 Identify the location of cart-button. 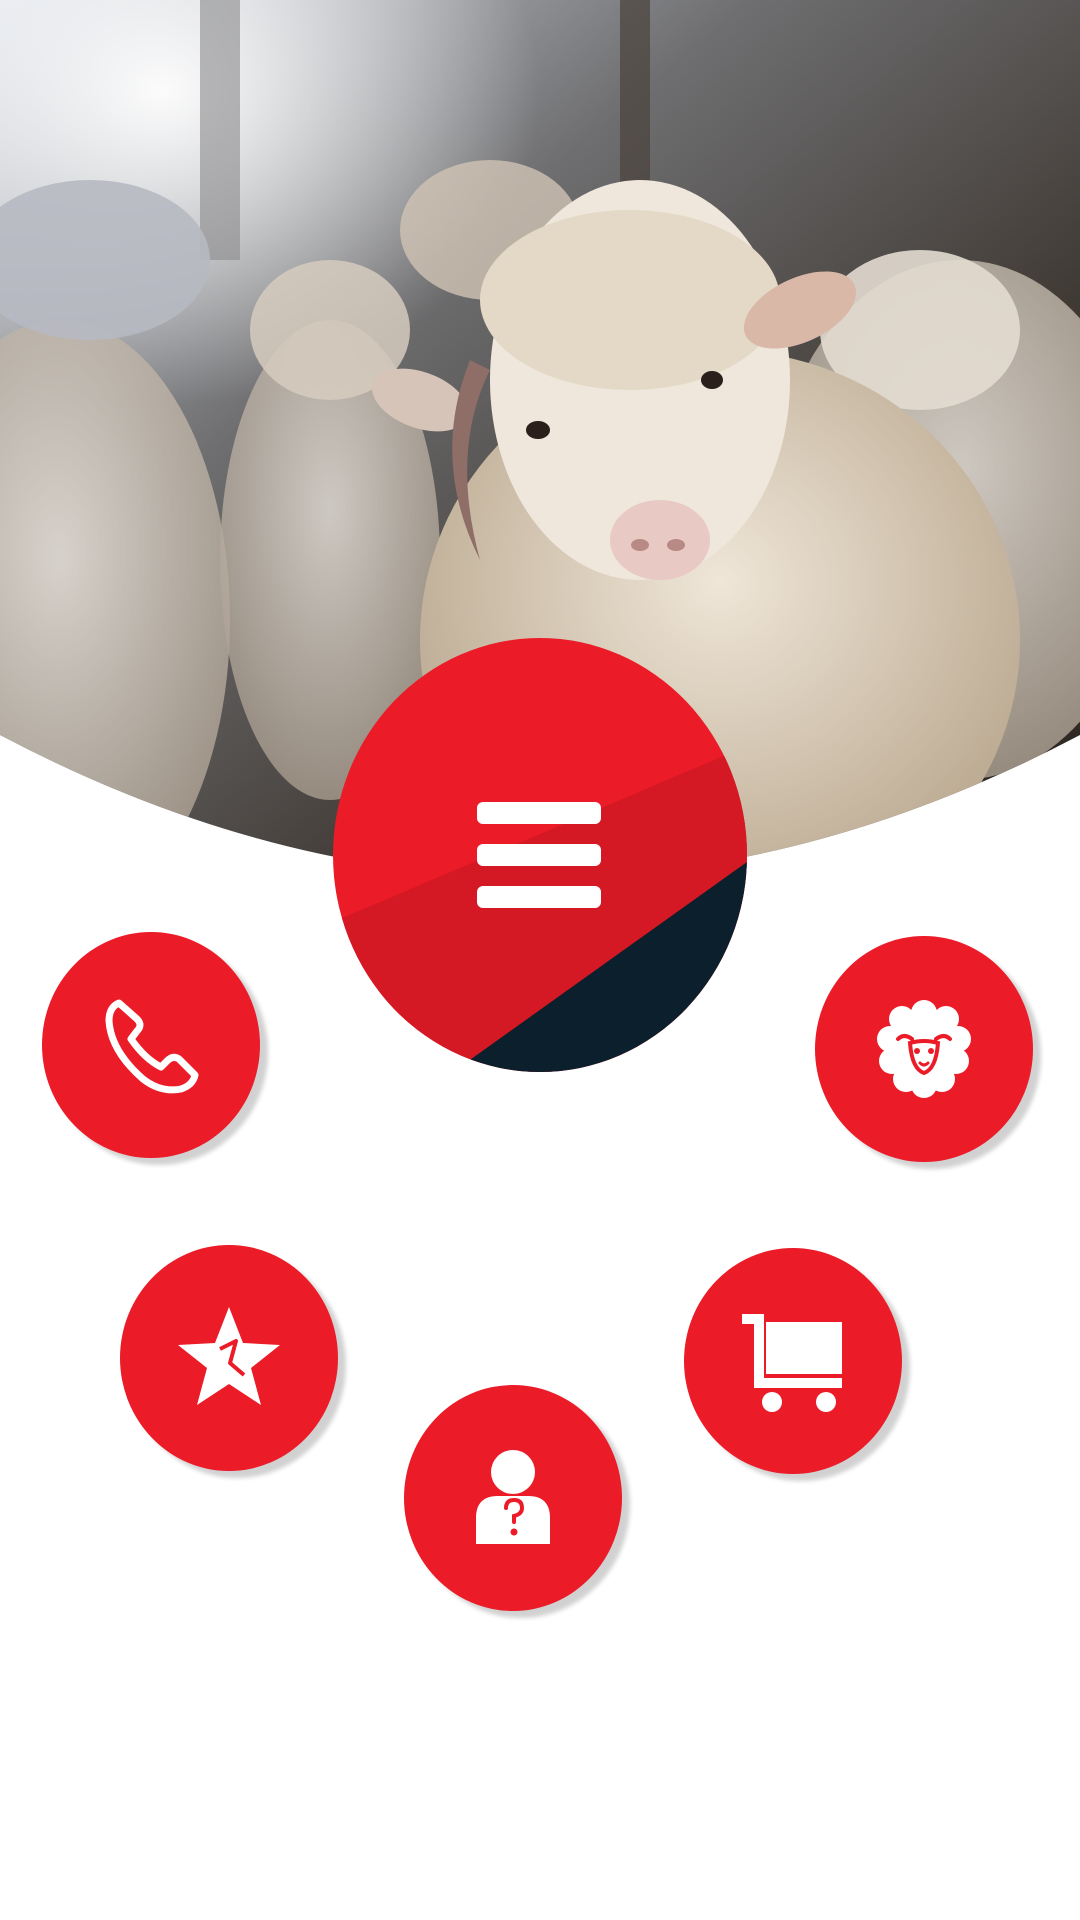
(793, 1361).